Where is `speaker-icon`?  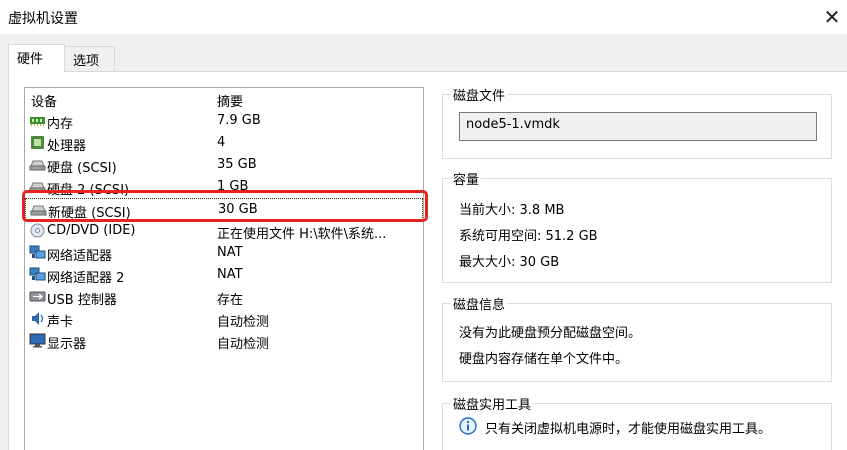 speaker-icon is located at coordinates (38, 318).